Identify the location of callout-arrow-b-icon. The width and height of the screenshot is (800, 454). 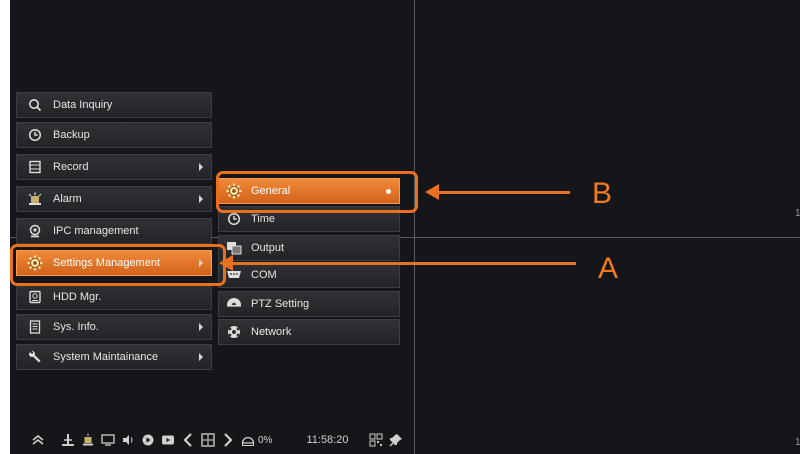
(432, 192).